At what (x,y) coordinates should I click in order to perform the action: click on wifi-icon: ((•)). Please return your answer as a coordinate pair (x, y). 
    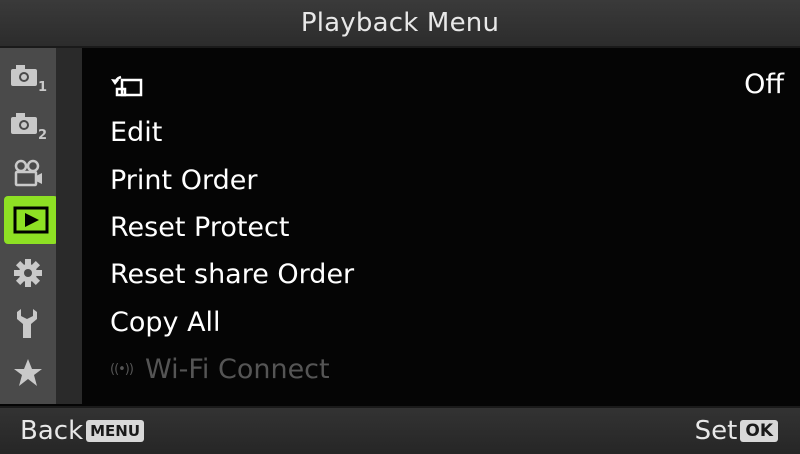
    Looking at the image, I should click on (122, 369).